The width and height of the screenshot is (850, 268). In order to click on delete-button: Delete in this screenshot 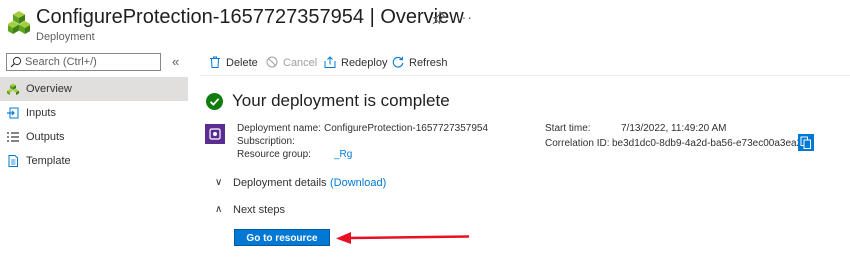, I will do `click(233, 62)`.